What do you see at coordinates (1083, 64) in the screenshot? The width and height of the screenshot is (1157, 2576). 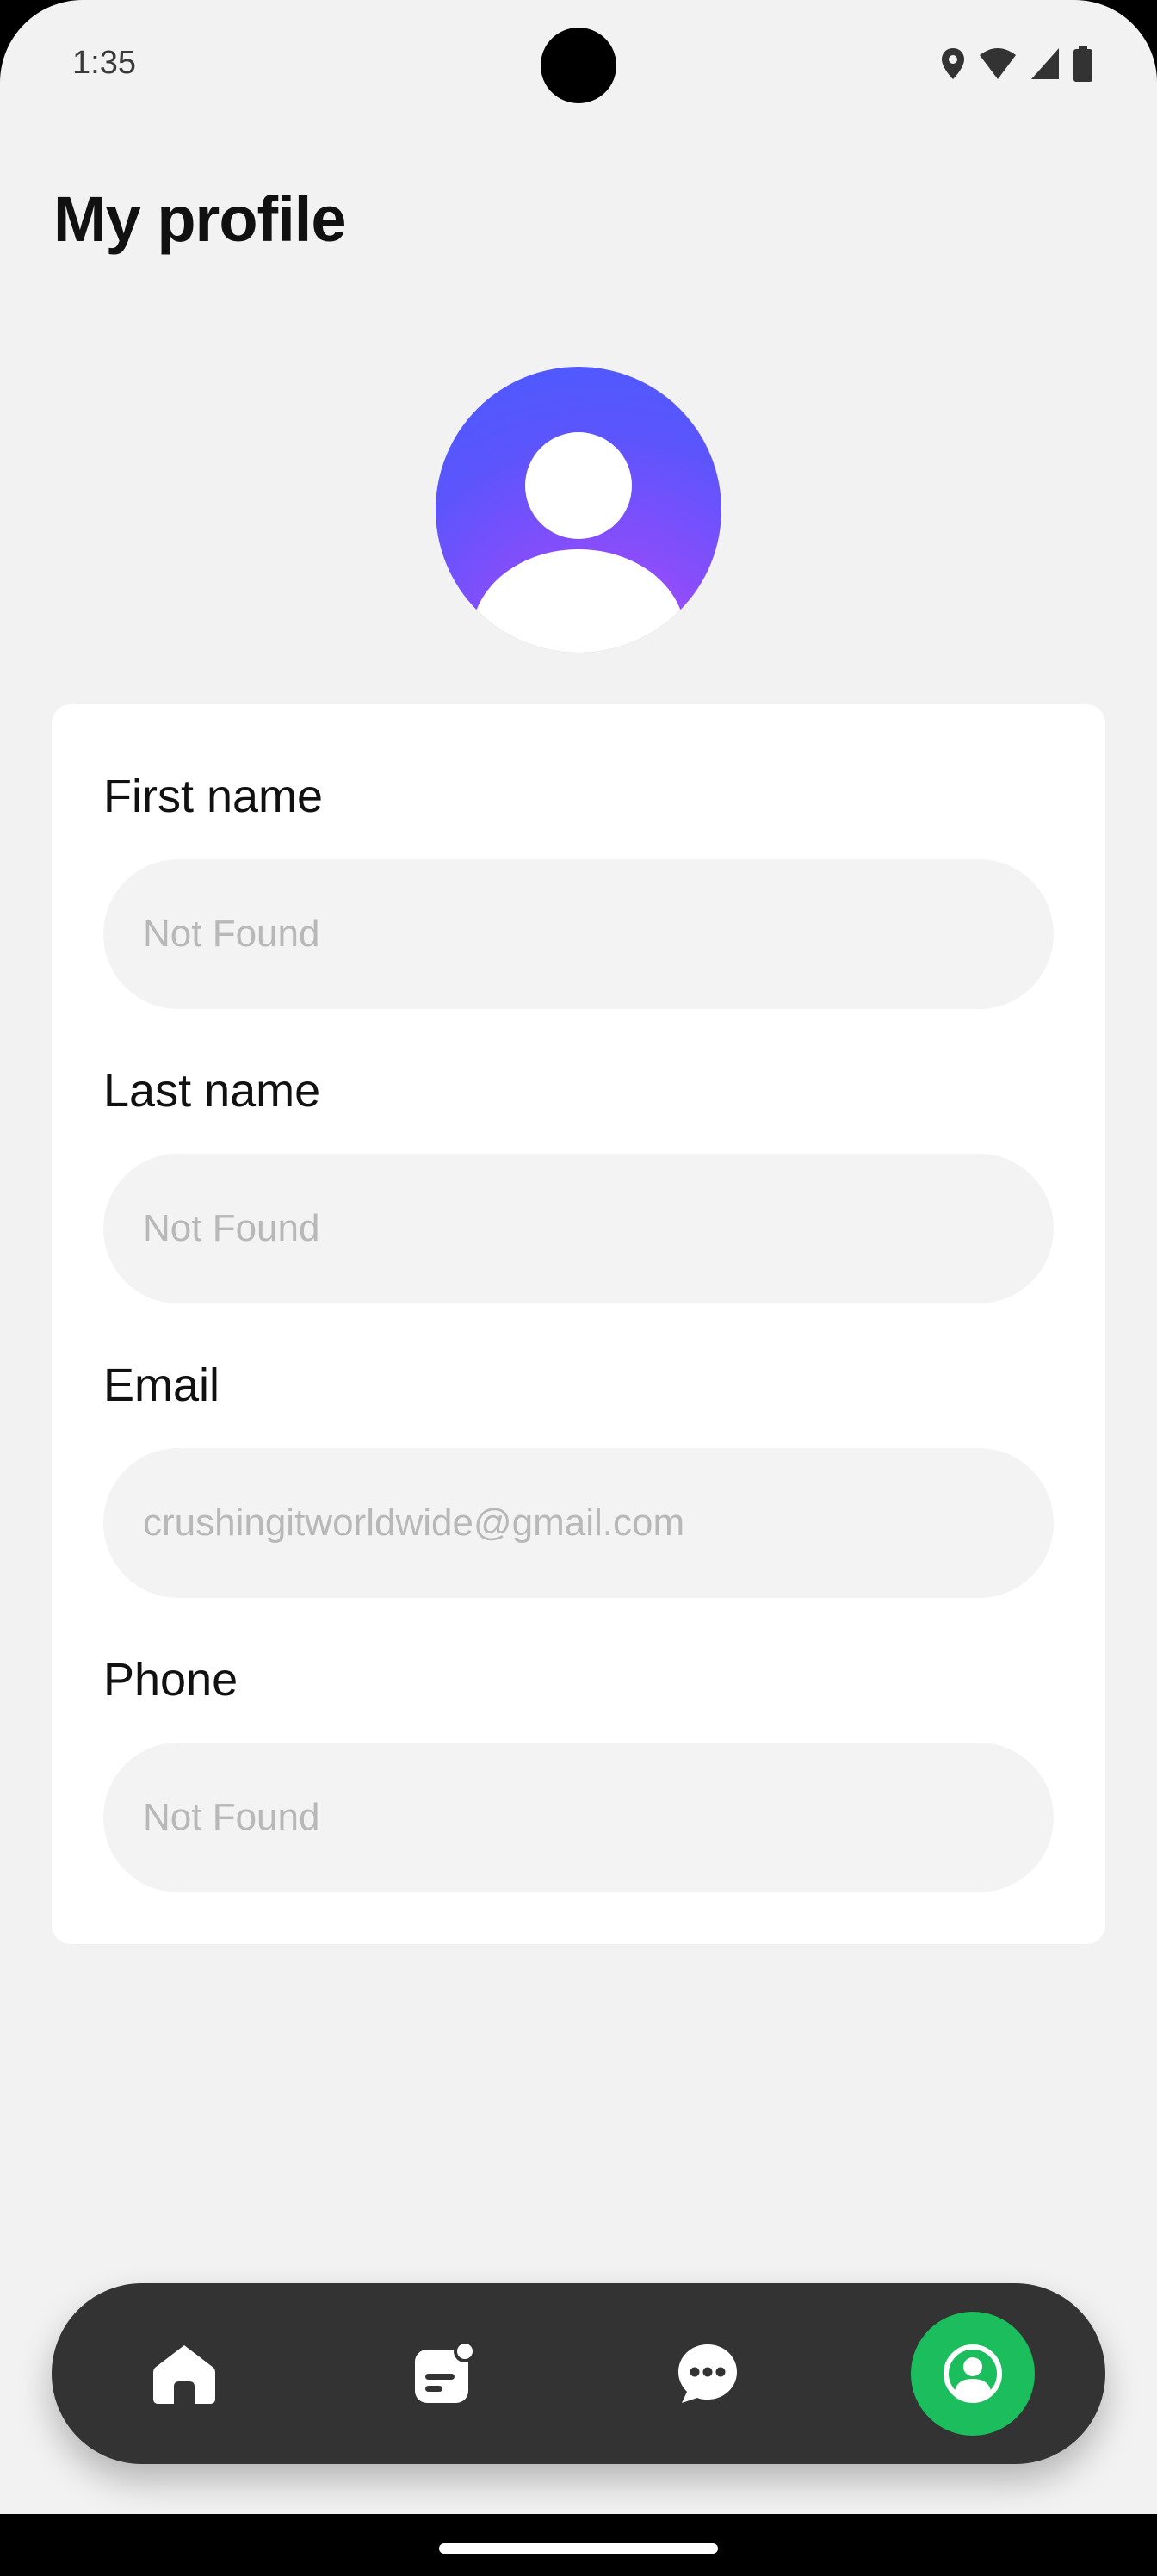 I see `battery-icon` at bounding box center [1083, 64].